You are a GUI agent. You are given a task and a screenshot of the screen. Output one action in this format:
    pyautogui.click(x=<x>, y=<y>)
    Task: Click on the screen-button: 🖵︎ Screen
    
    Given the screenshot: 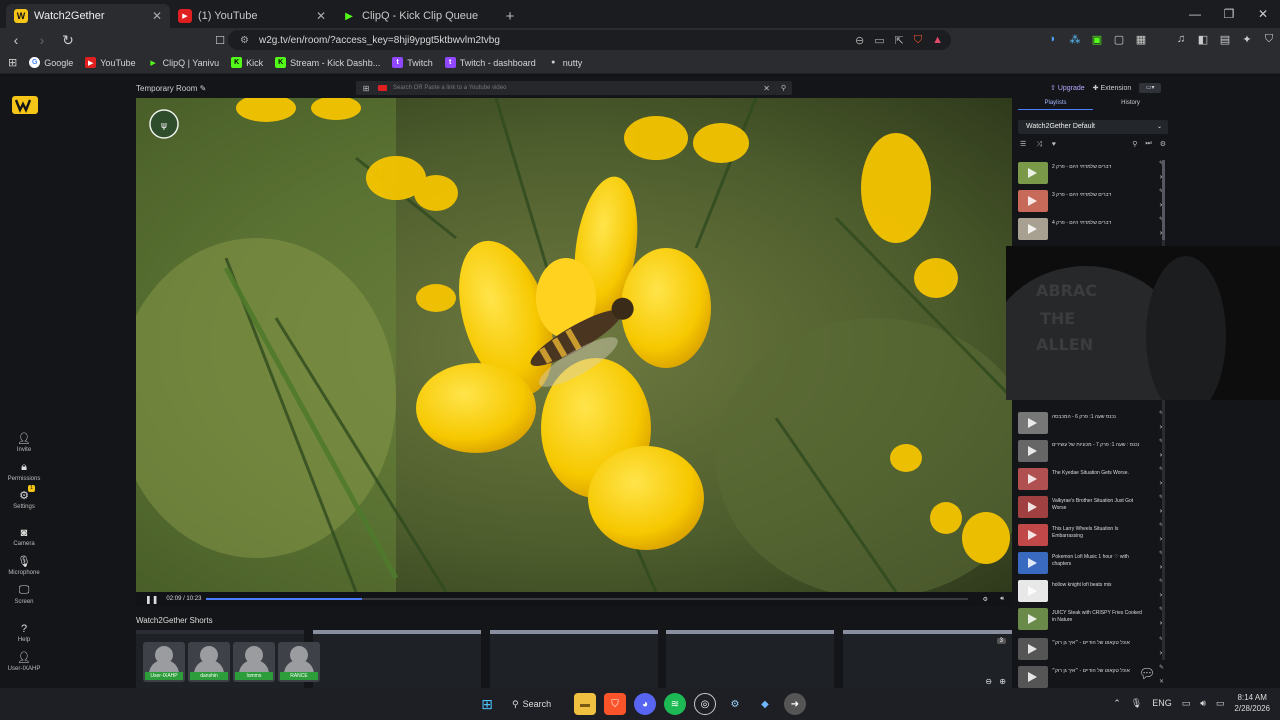 What is the action you would take?
    pyautogui.click(x=24, y=594)
    